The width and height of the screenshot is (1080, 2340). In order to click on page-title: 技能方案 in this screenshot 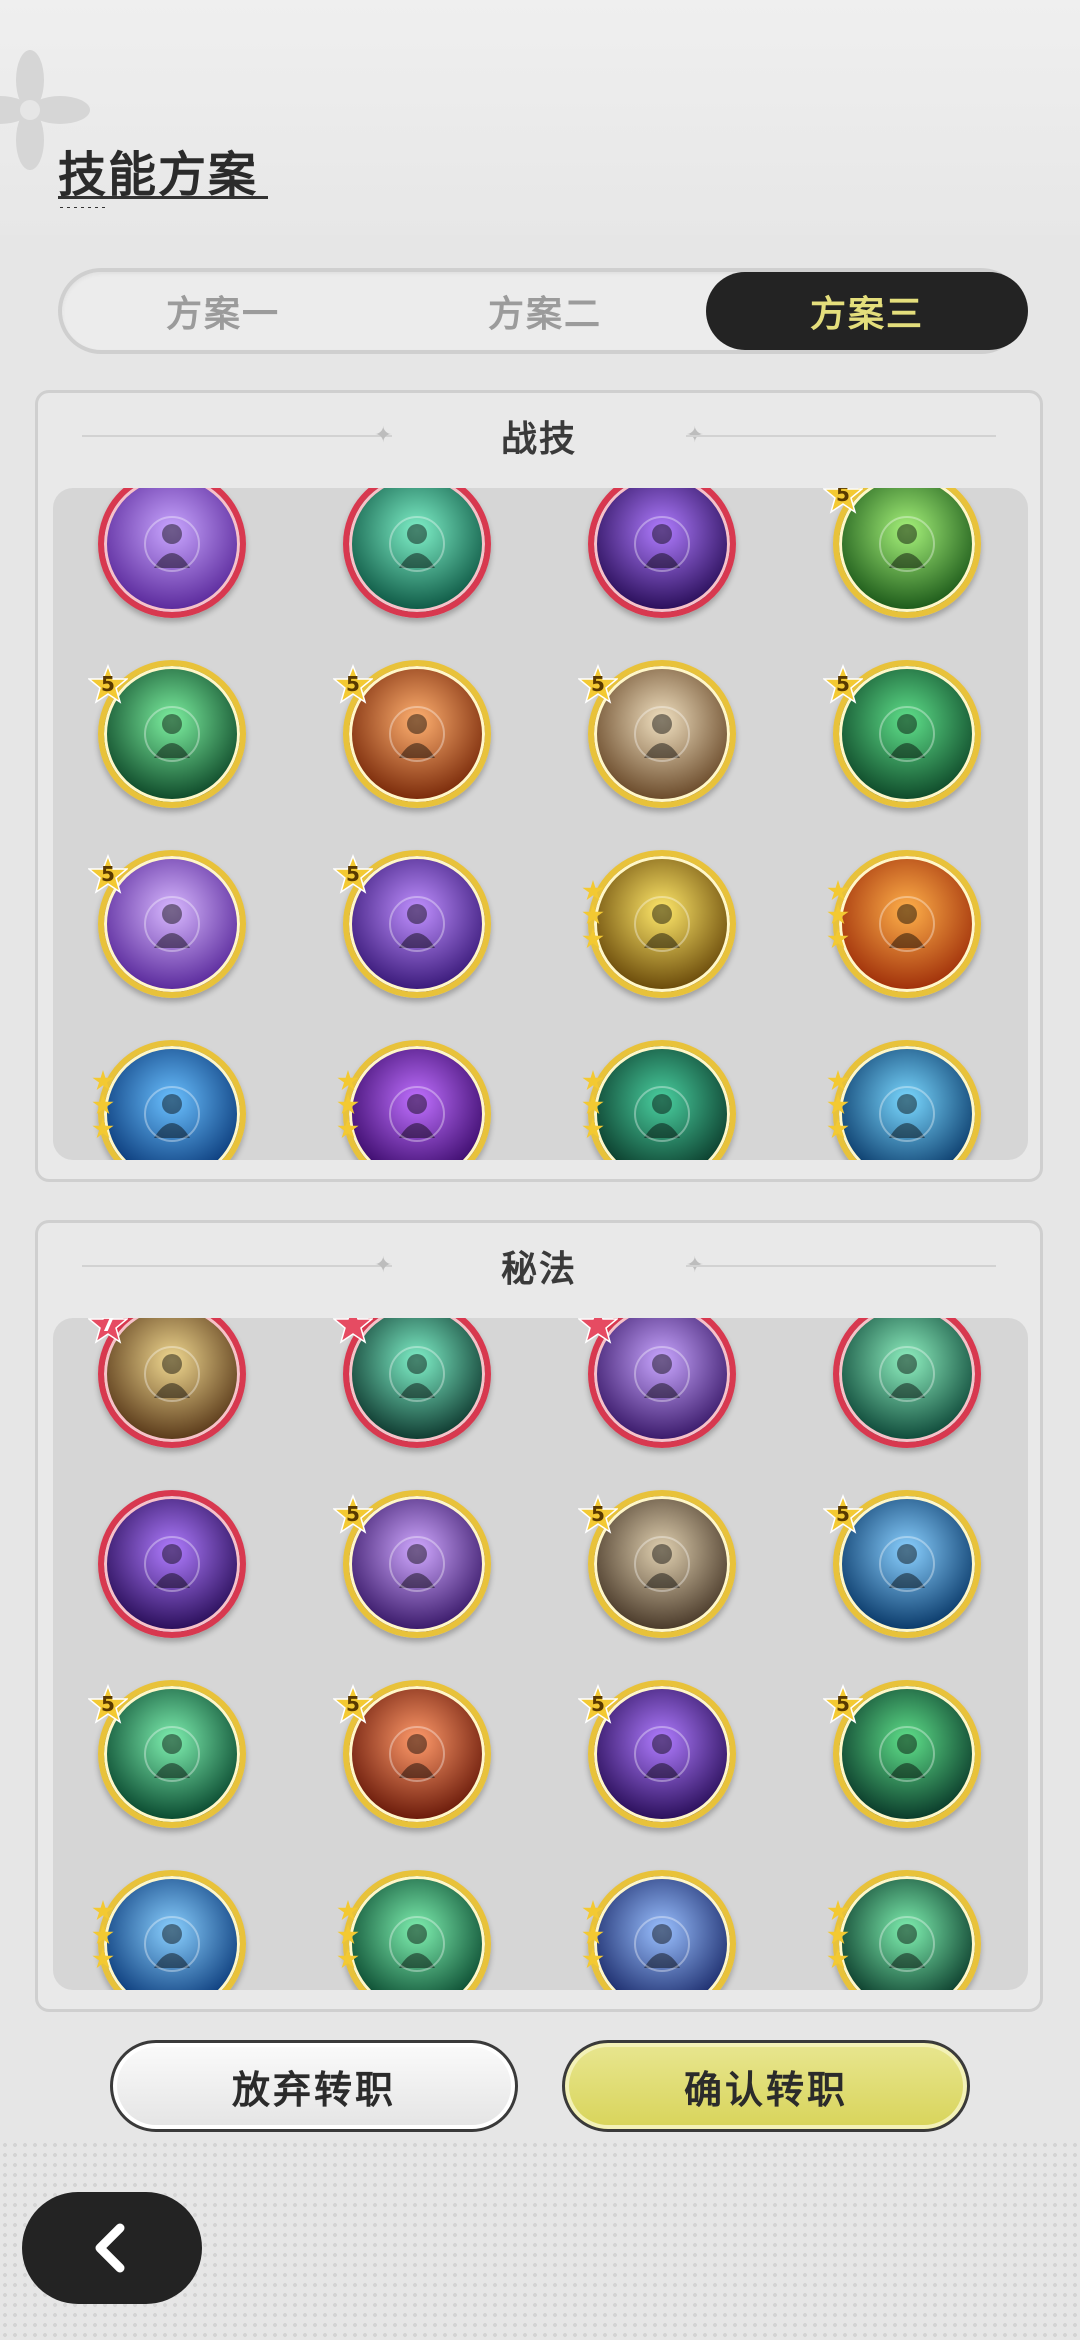, I will do `click(158, 175)`.